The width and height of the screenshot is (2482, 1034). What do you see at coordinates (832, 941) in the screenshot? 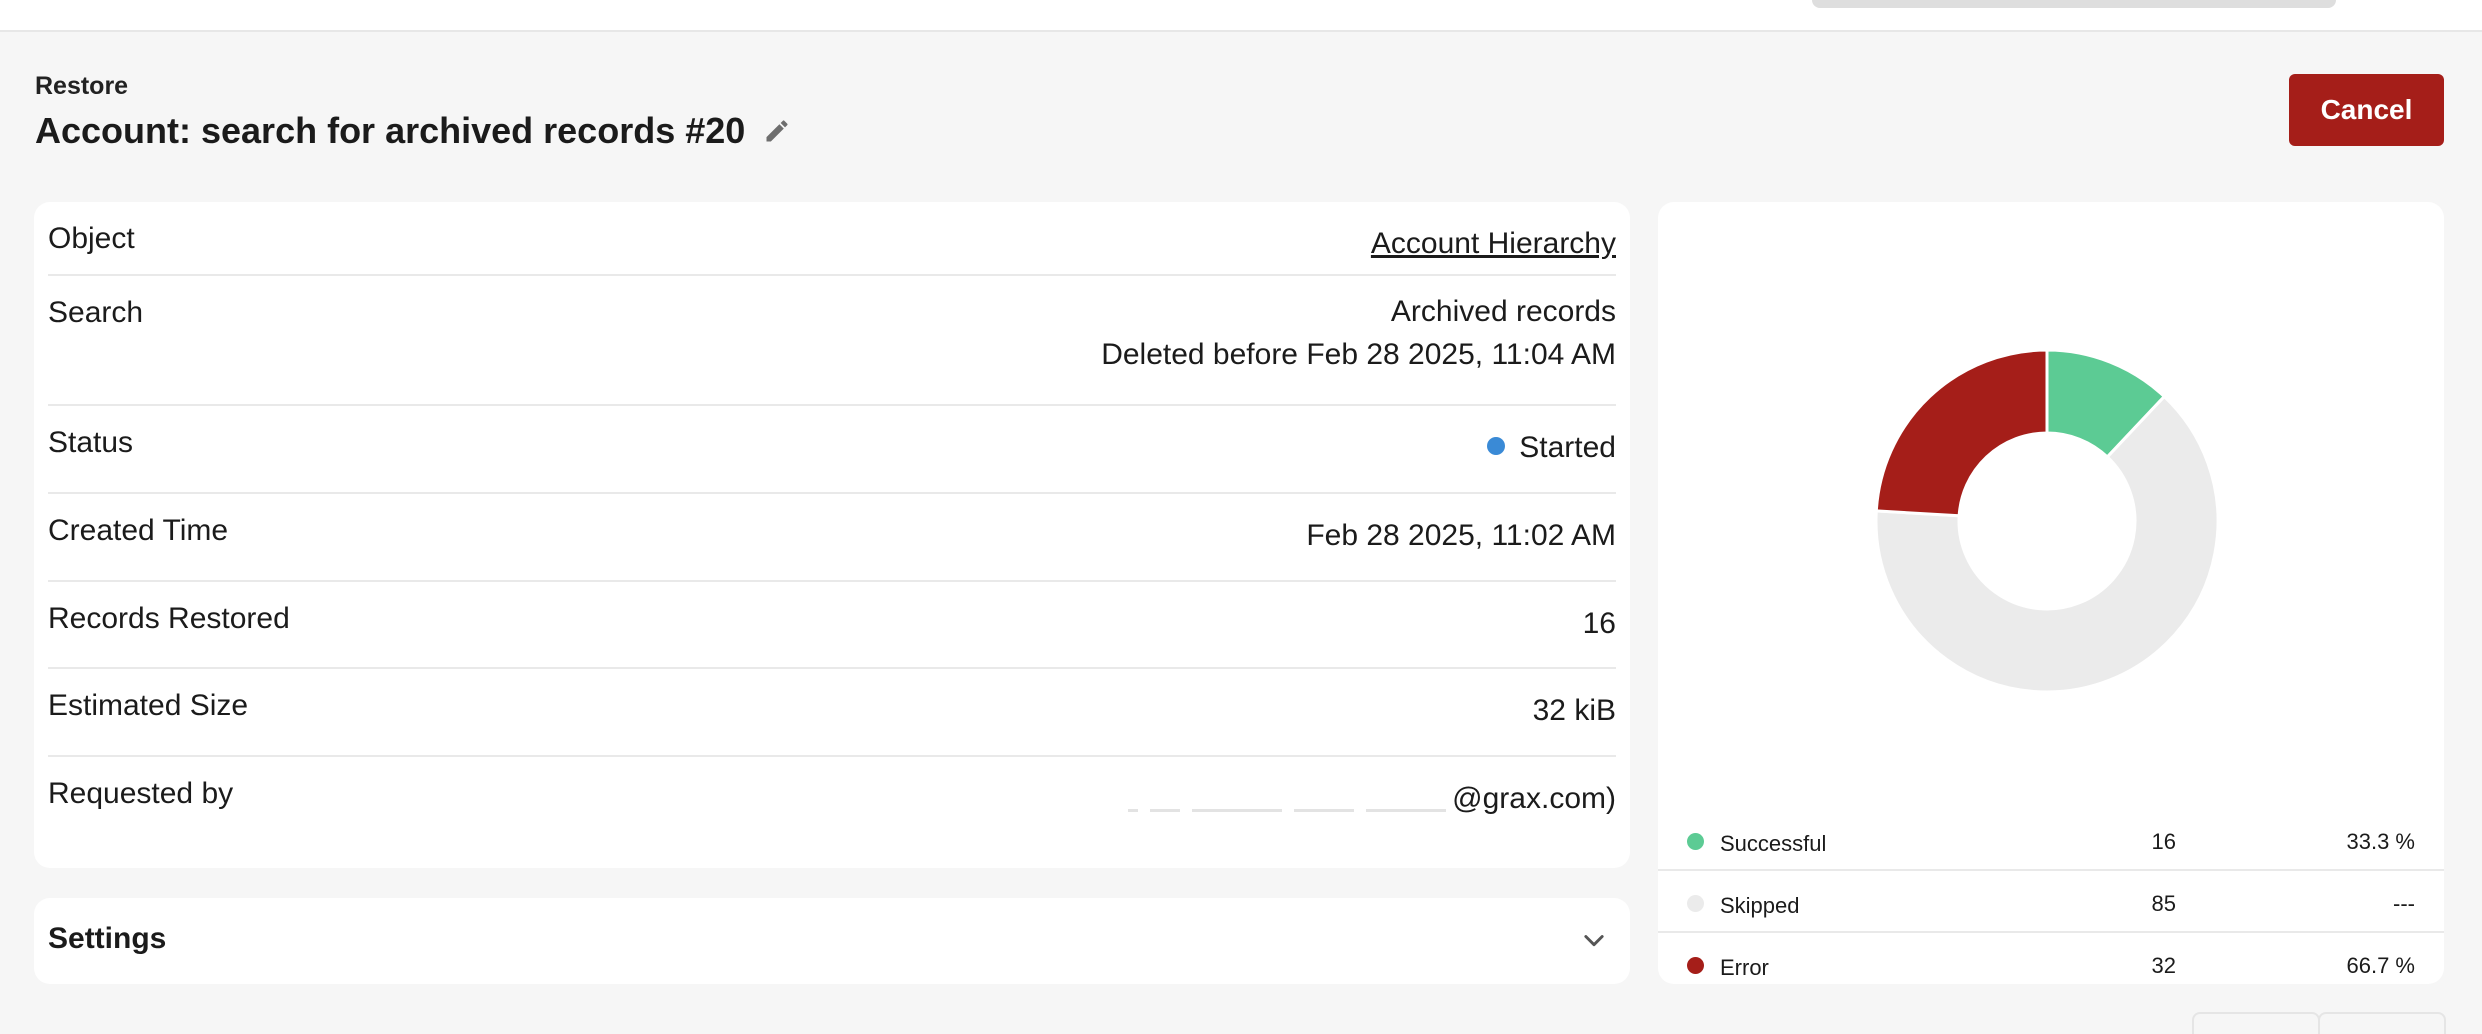
I see `settings-accordion: Settings` at bounding box center [832, 941].